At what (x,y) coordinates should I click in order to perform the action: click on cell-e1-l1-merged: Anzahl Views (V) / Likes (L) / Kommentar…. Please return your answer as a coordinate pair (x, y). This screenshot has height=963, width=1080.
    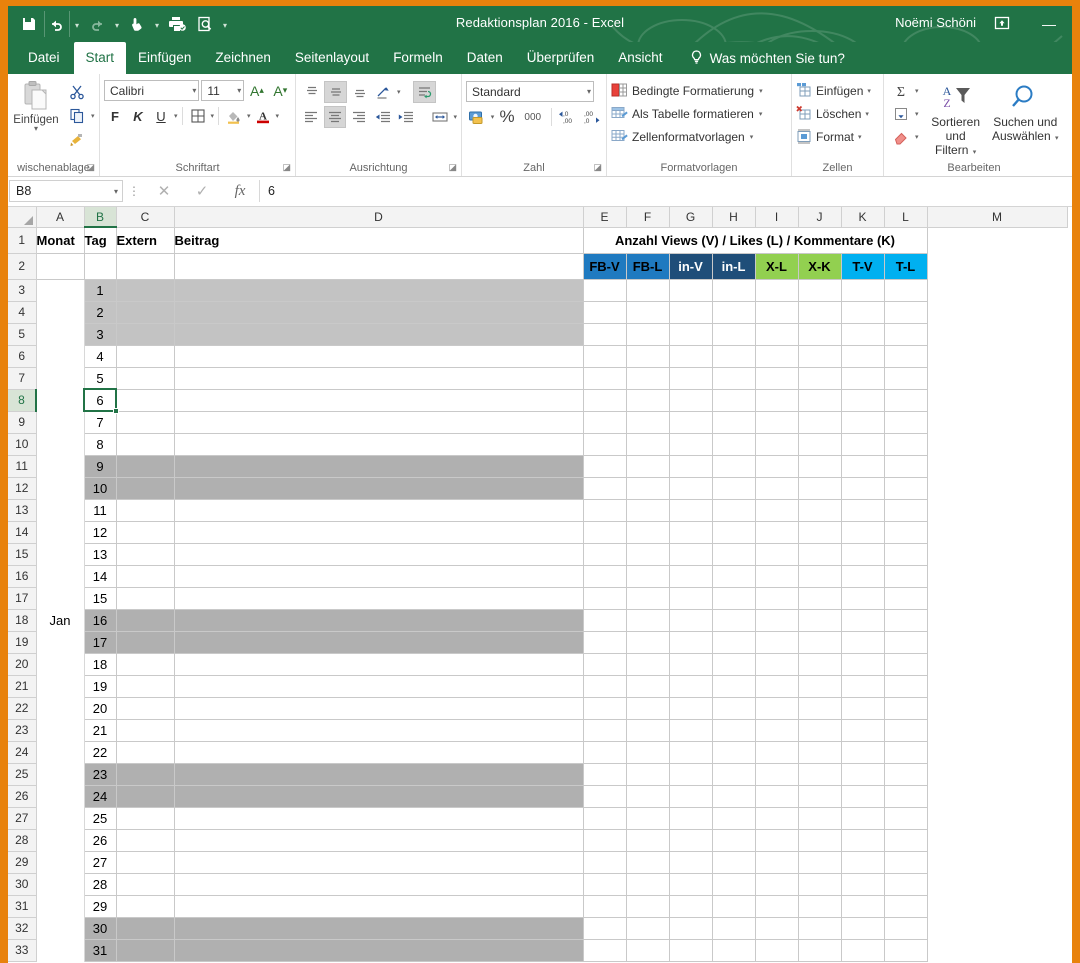
    Looking at the image, I should click on (755, 240).